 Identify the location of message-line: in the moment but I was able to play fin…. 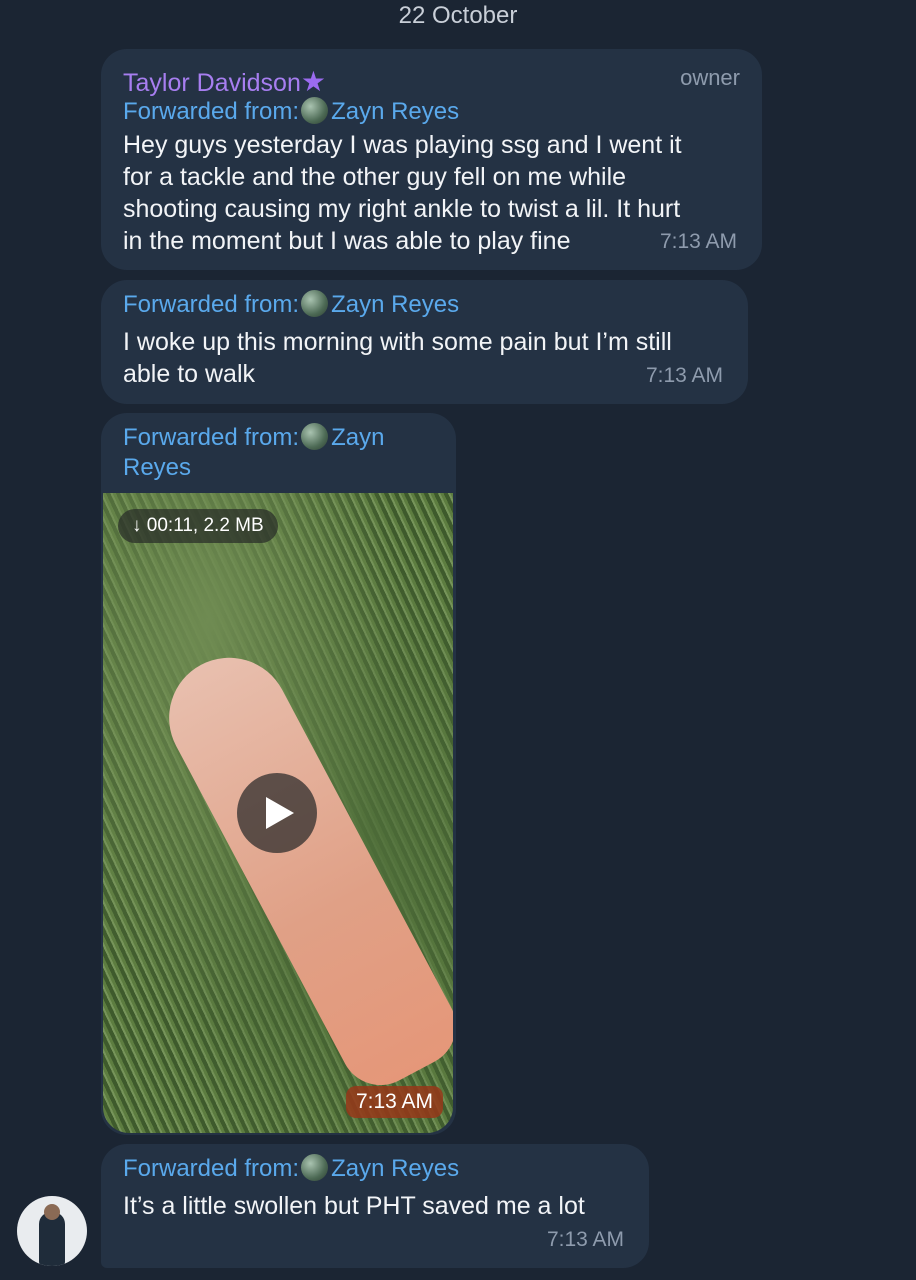
(347, 241).